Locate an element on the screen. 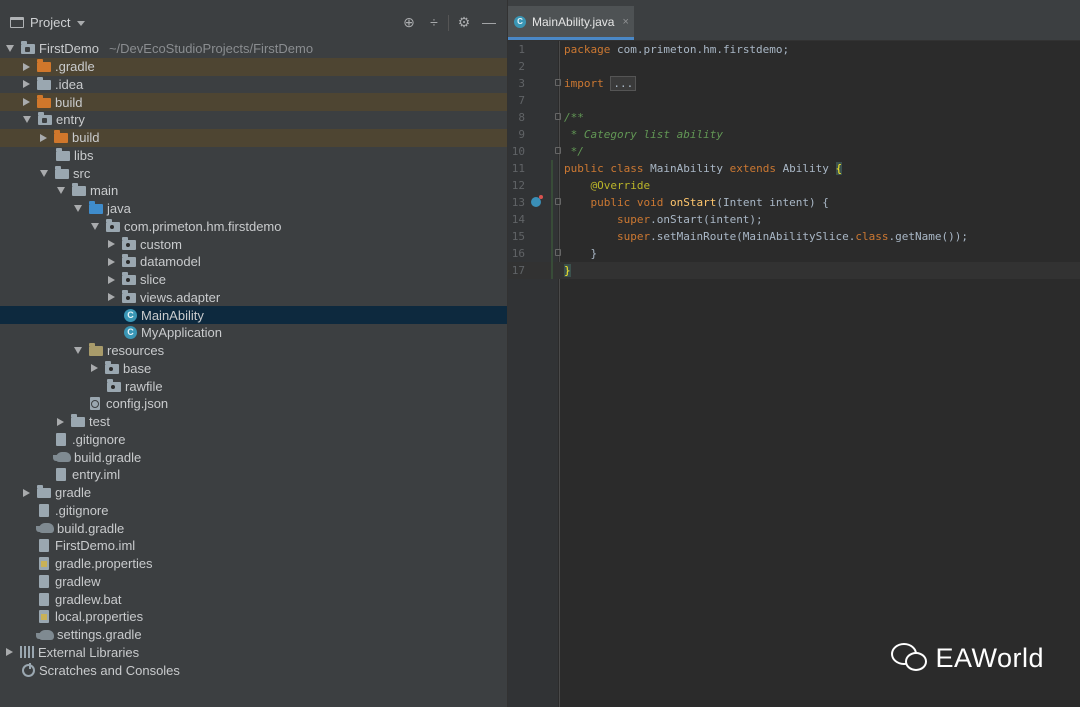 The height and width of the screenshot is (707, 1080). tree-item: entry.iml is located at coordinates (253, 475).